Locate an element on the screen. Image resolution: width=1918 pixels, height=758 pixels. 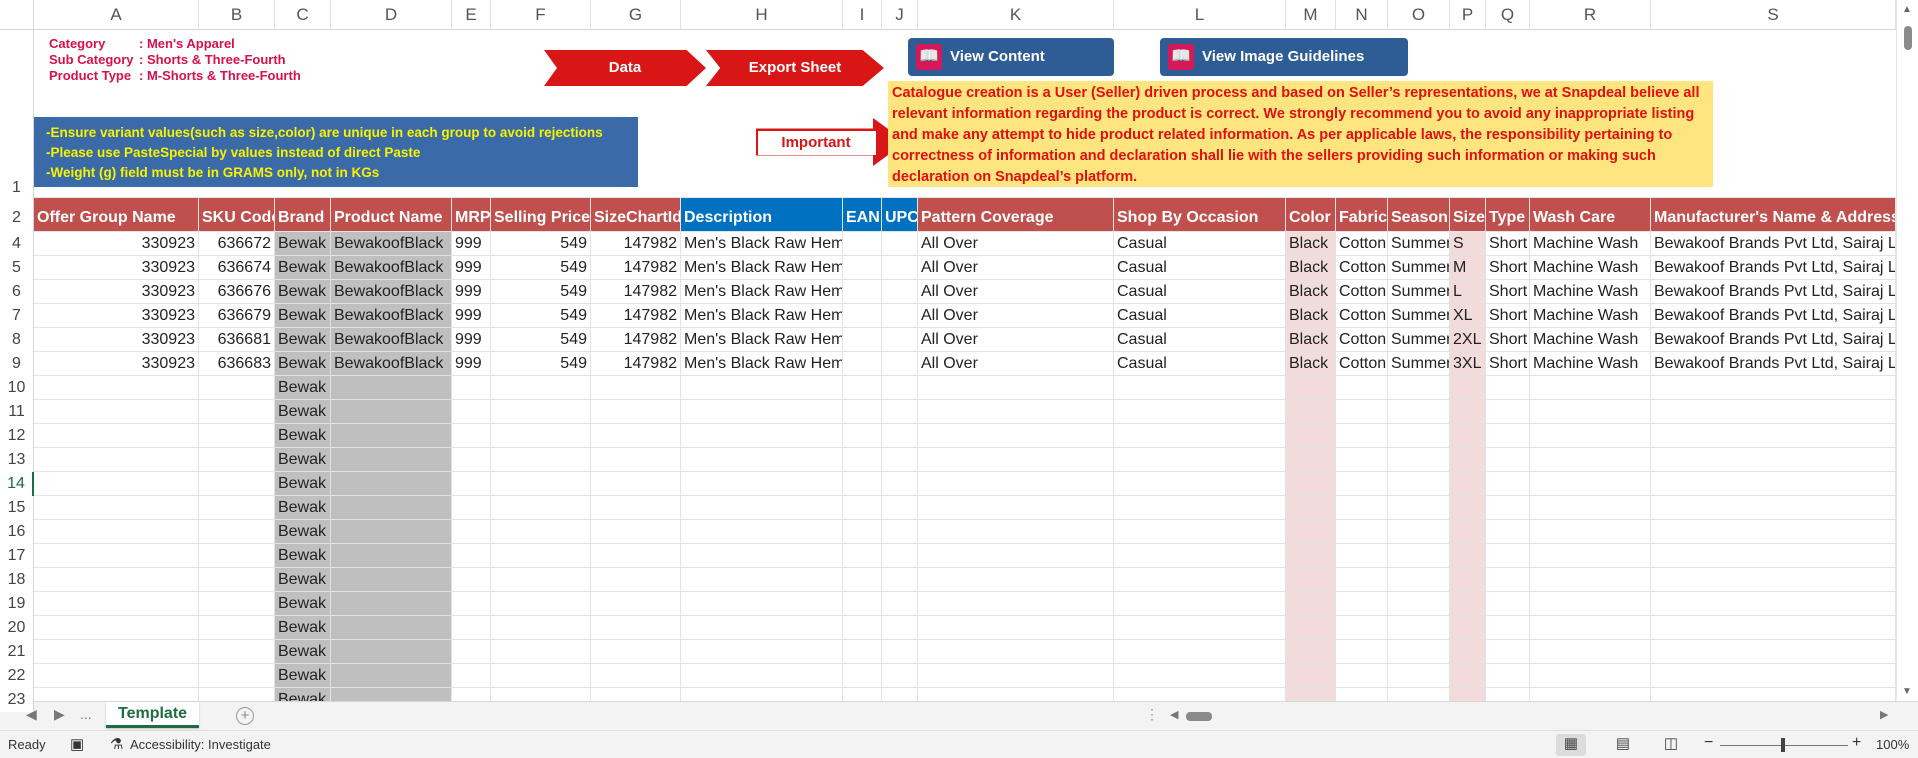
table-cell: Bewakoof Brands Pvt Ltd, Sairaj L is located at coordinates (1773, 244).